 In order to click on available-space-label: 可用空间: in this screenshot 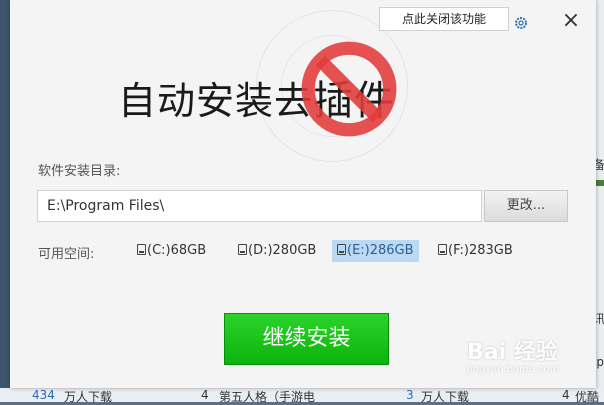, I will do `click(66, 254)`.